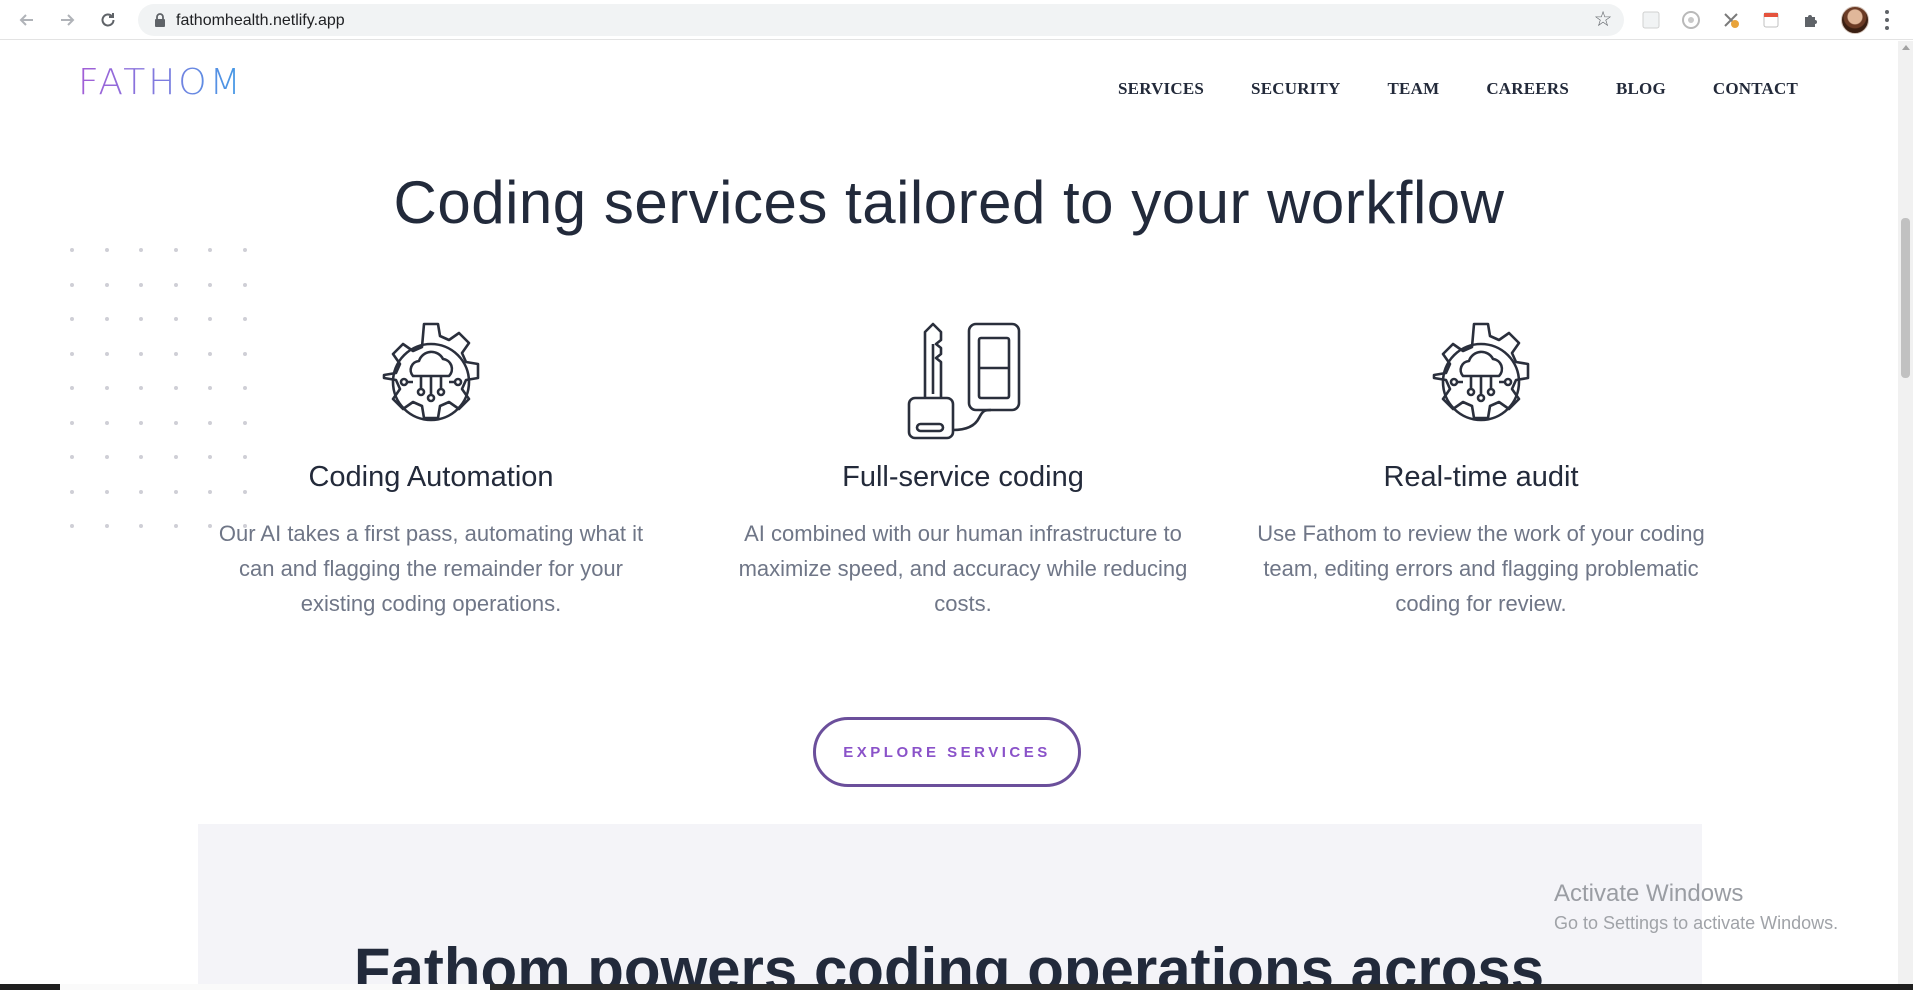 The width and height of the screenshot is (1913, 990). Describe the element at coordinates (1771, 20) in the screenshot. I see `extension-calendar-icon` at that location.